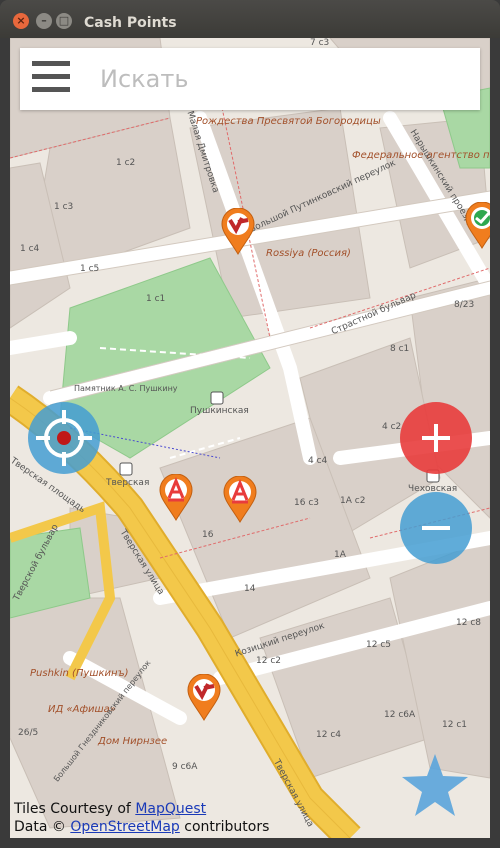 The height and width of the screenshot is (848, 500). I want to click on house-number: 26/5, so click(28, 733).